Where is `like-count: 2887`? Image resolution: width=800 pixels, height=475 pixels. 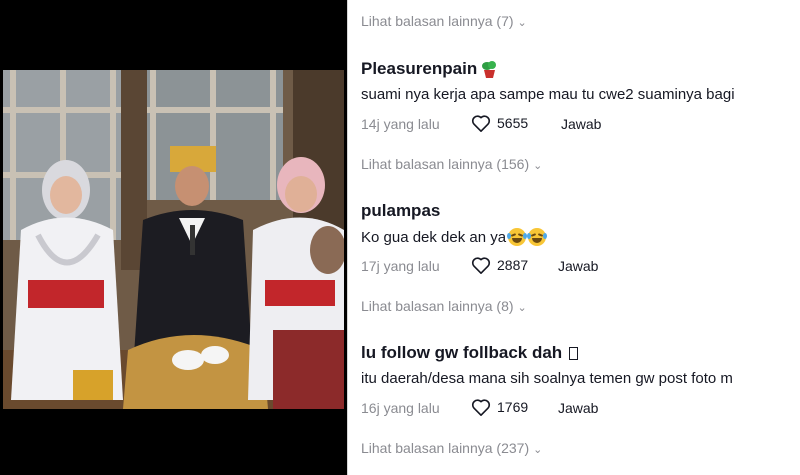 like-count: 2887 is located at coordinates (513, 265).